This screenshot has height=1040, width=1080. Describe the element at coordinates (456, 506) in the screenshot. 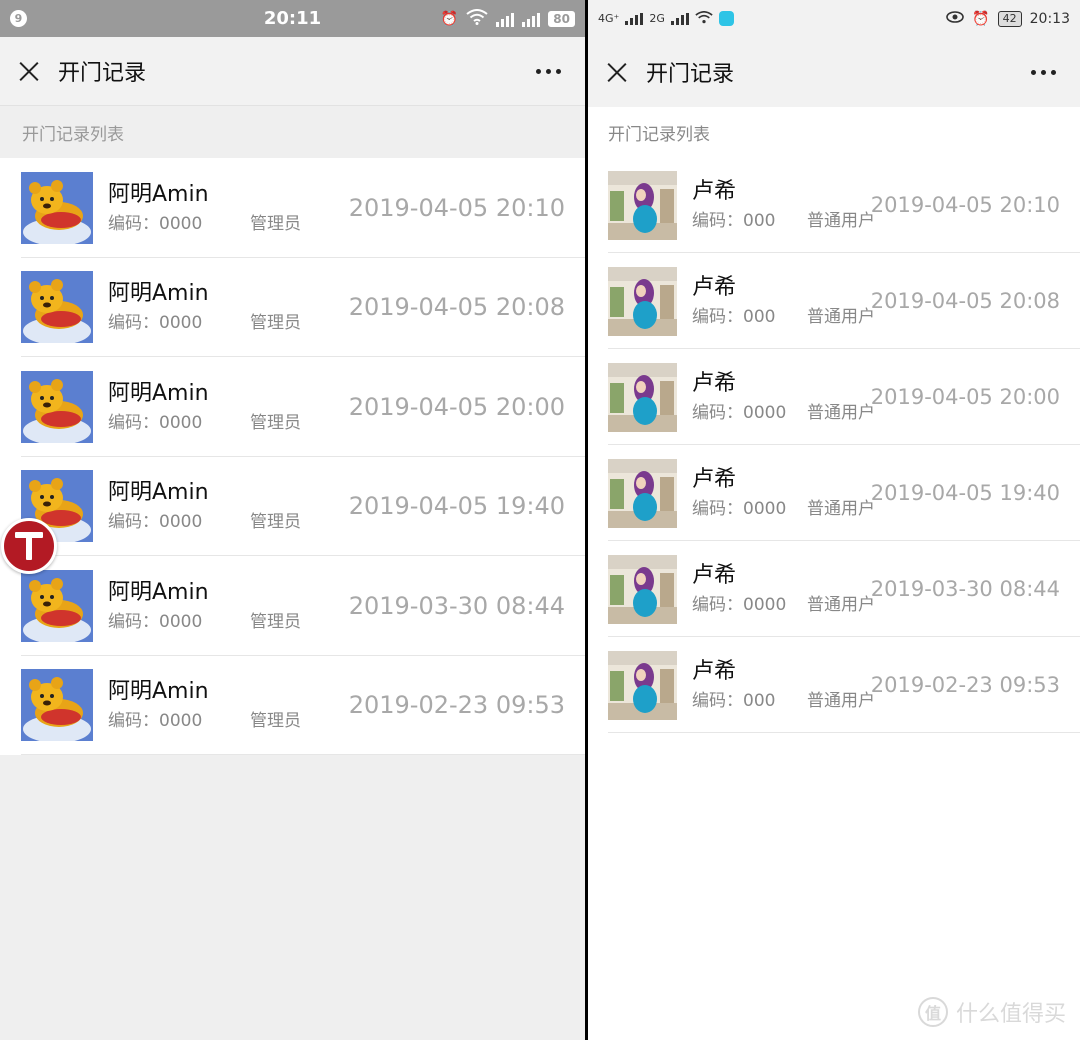

I see `record-time: 2019-04-05 19:40` at that location.